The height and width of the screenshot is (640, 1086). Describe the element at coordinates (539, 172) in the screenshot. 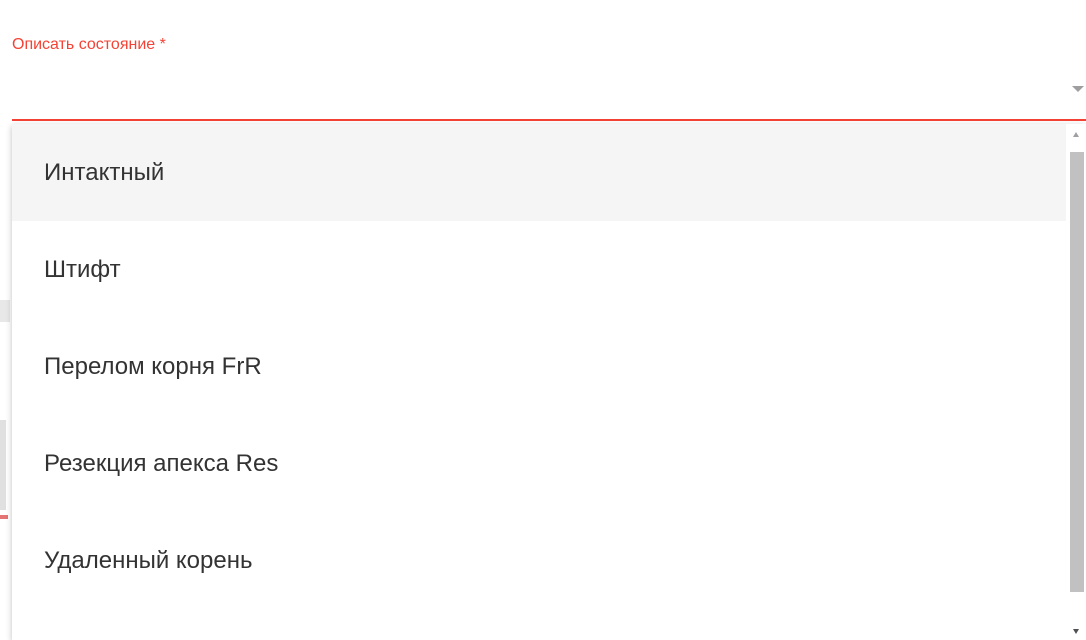

I see `option-intact: Интактный` at that location.